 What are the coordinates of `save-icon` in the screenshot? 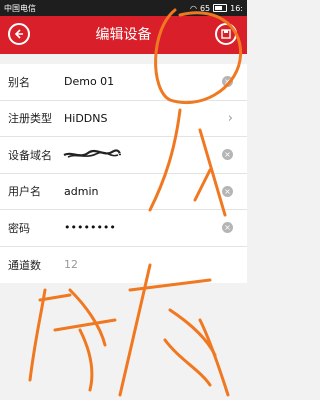 It's located at (226, 34).